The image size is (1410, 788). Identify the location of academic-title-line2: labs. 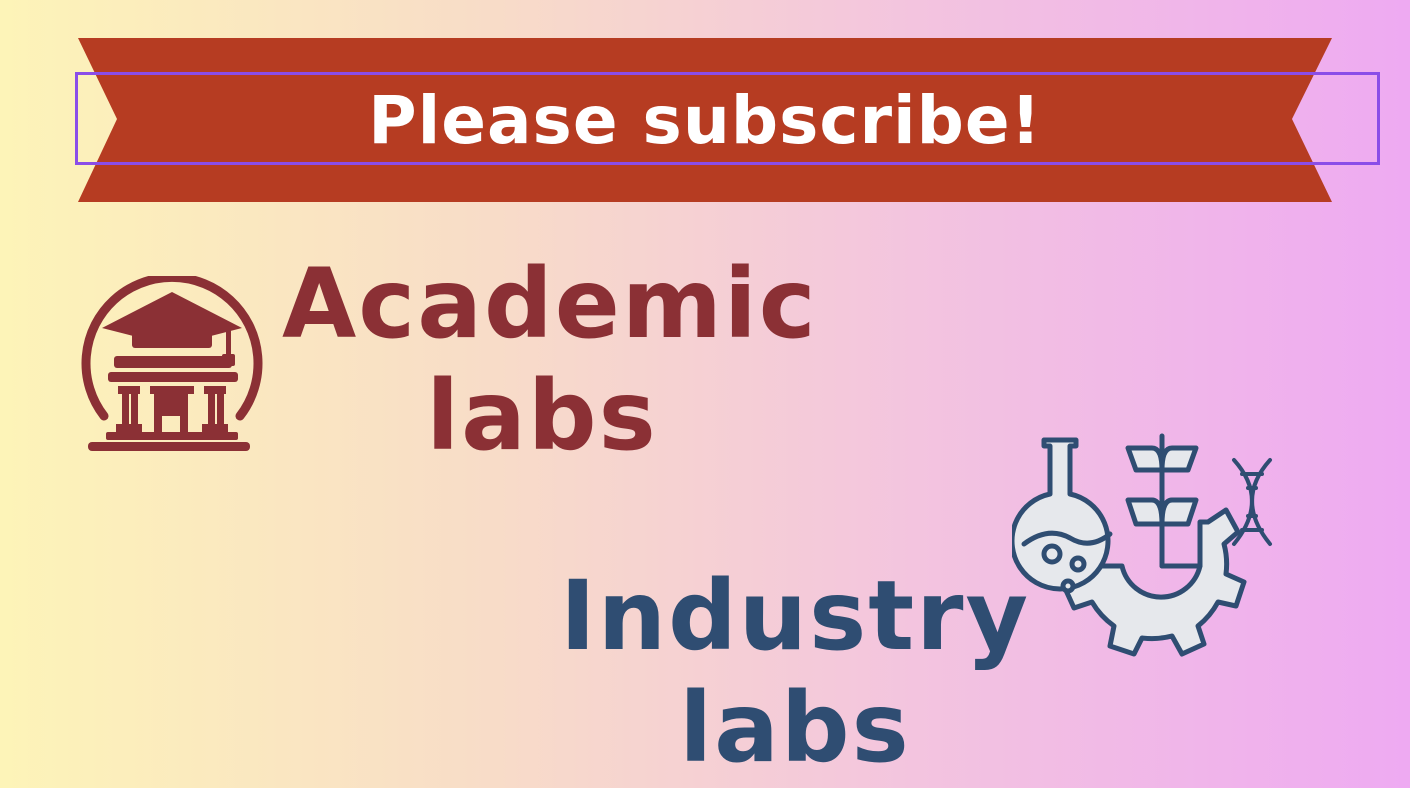
(542, 416).